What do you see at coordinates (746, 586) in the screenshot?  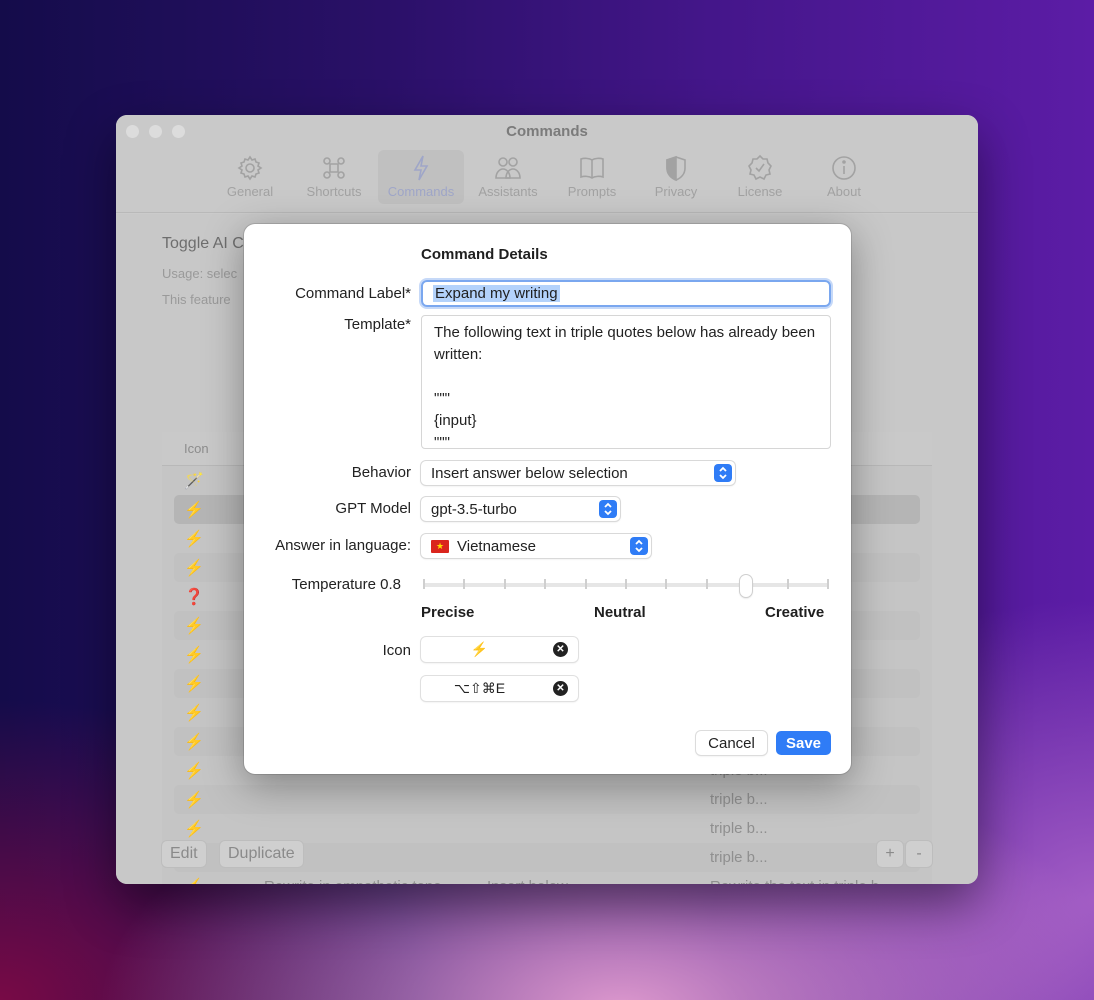 I see `slider-thumb` at bounding box center [746, 586].